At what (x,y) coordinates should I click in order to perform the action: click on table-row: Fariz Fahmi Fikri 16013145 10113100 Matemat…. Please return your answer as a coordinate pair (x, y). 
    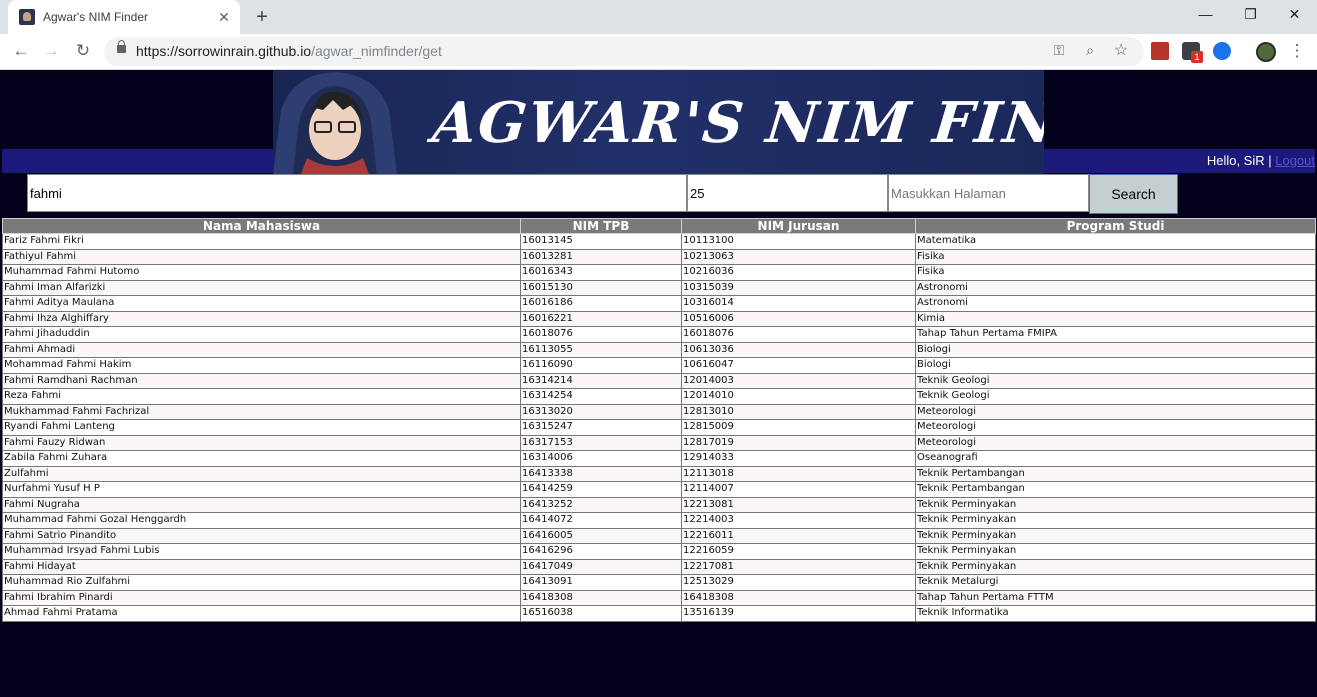
    Looking at the image, I should click on (659, 241).